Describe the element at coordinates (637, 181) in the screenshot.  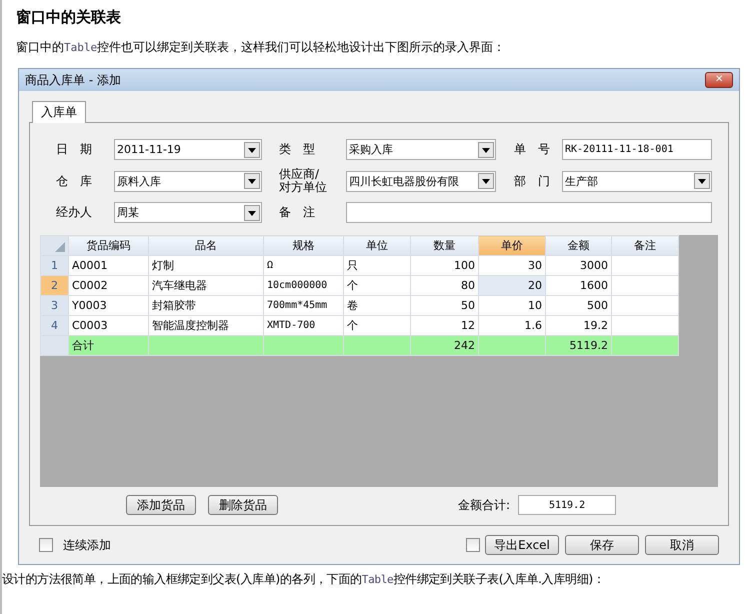
I see `combo-box: 生产部` at that location.